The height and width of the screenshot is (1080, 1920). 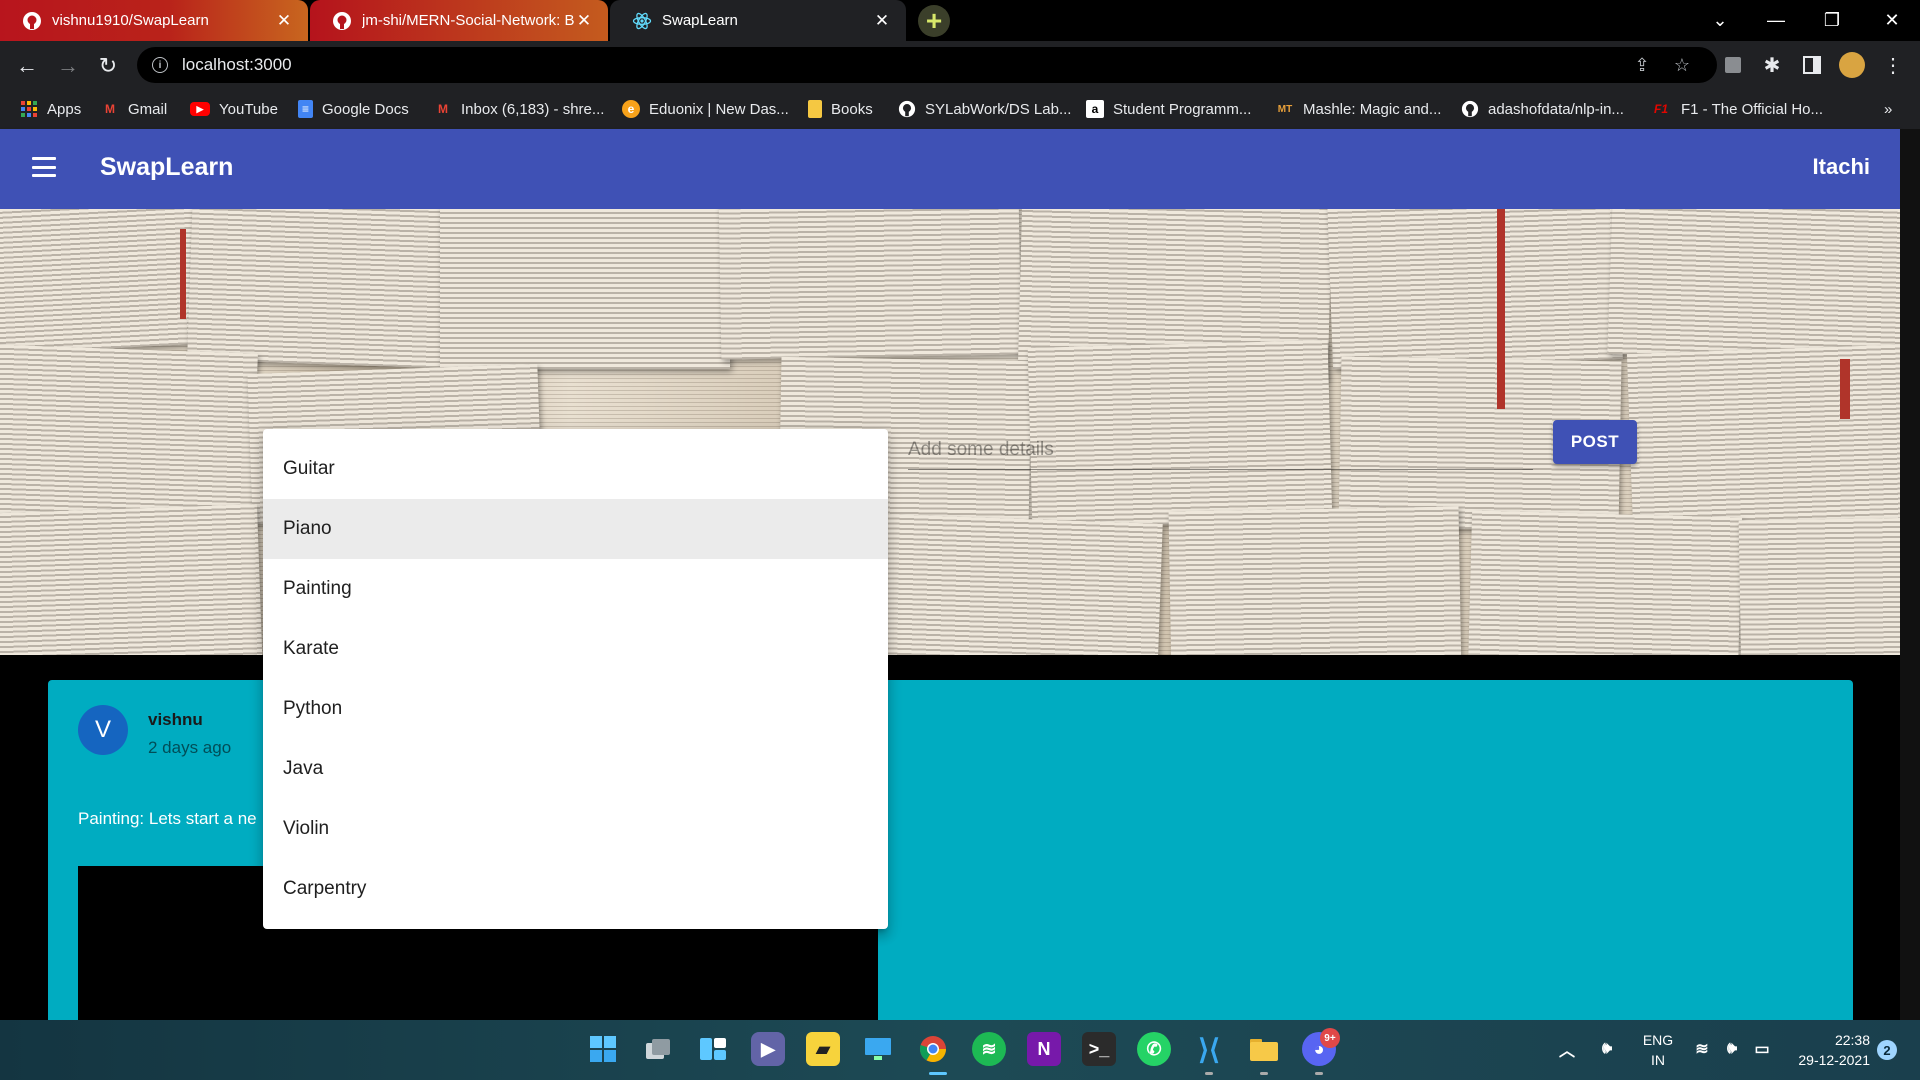 What do you see at coordinates (1772, 65) in the screenshot?
I see `extensions-puzzle-icon: ✱` at bounding box center [1772, 65].